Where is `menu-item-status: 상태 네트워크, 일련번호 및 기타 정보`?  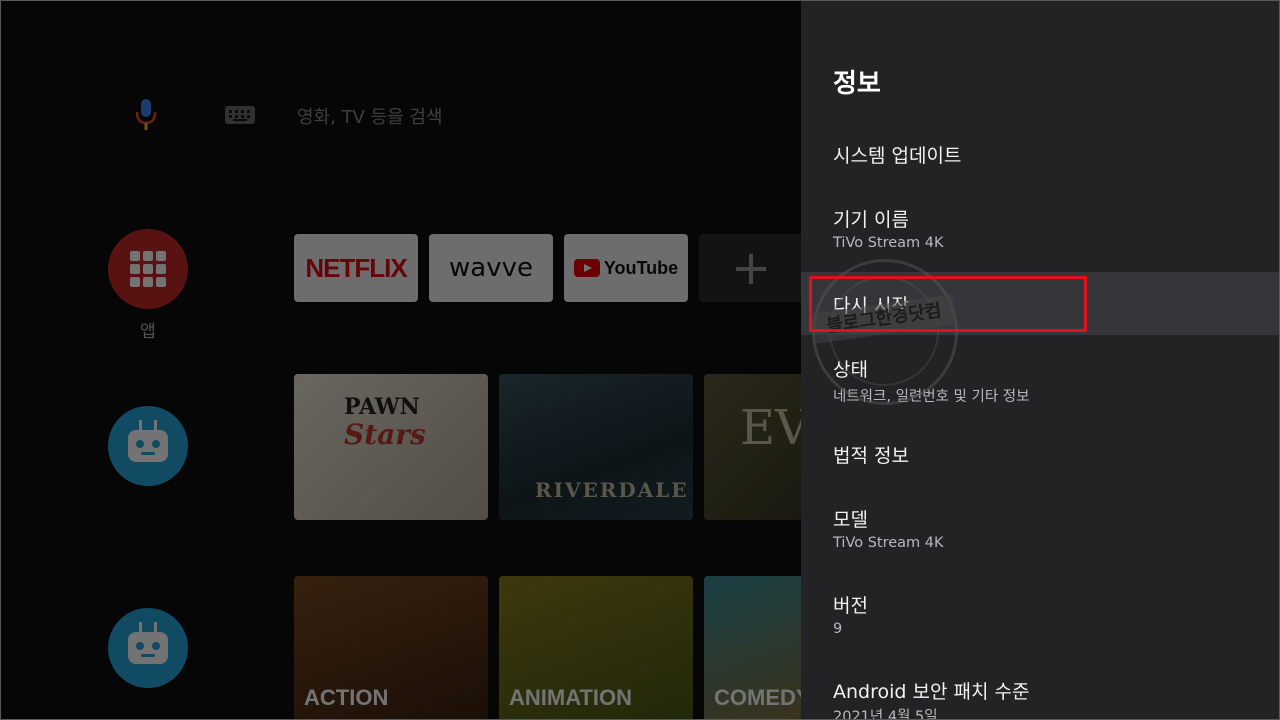
menu-item-status: 상태 네트워크, 일련번호 및 기타 정보 is located at coordinates (1040, 387).